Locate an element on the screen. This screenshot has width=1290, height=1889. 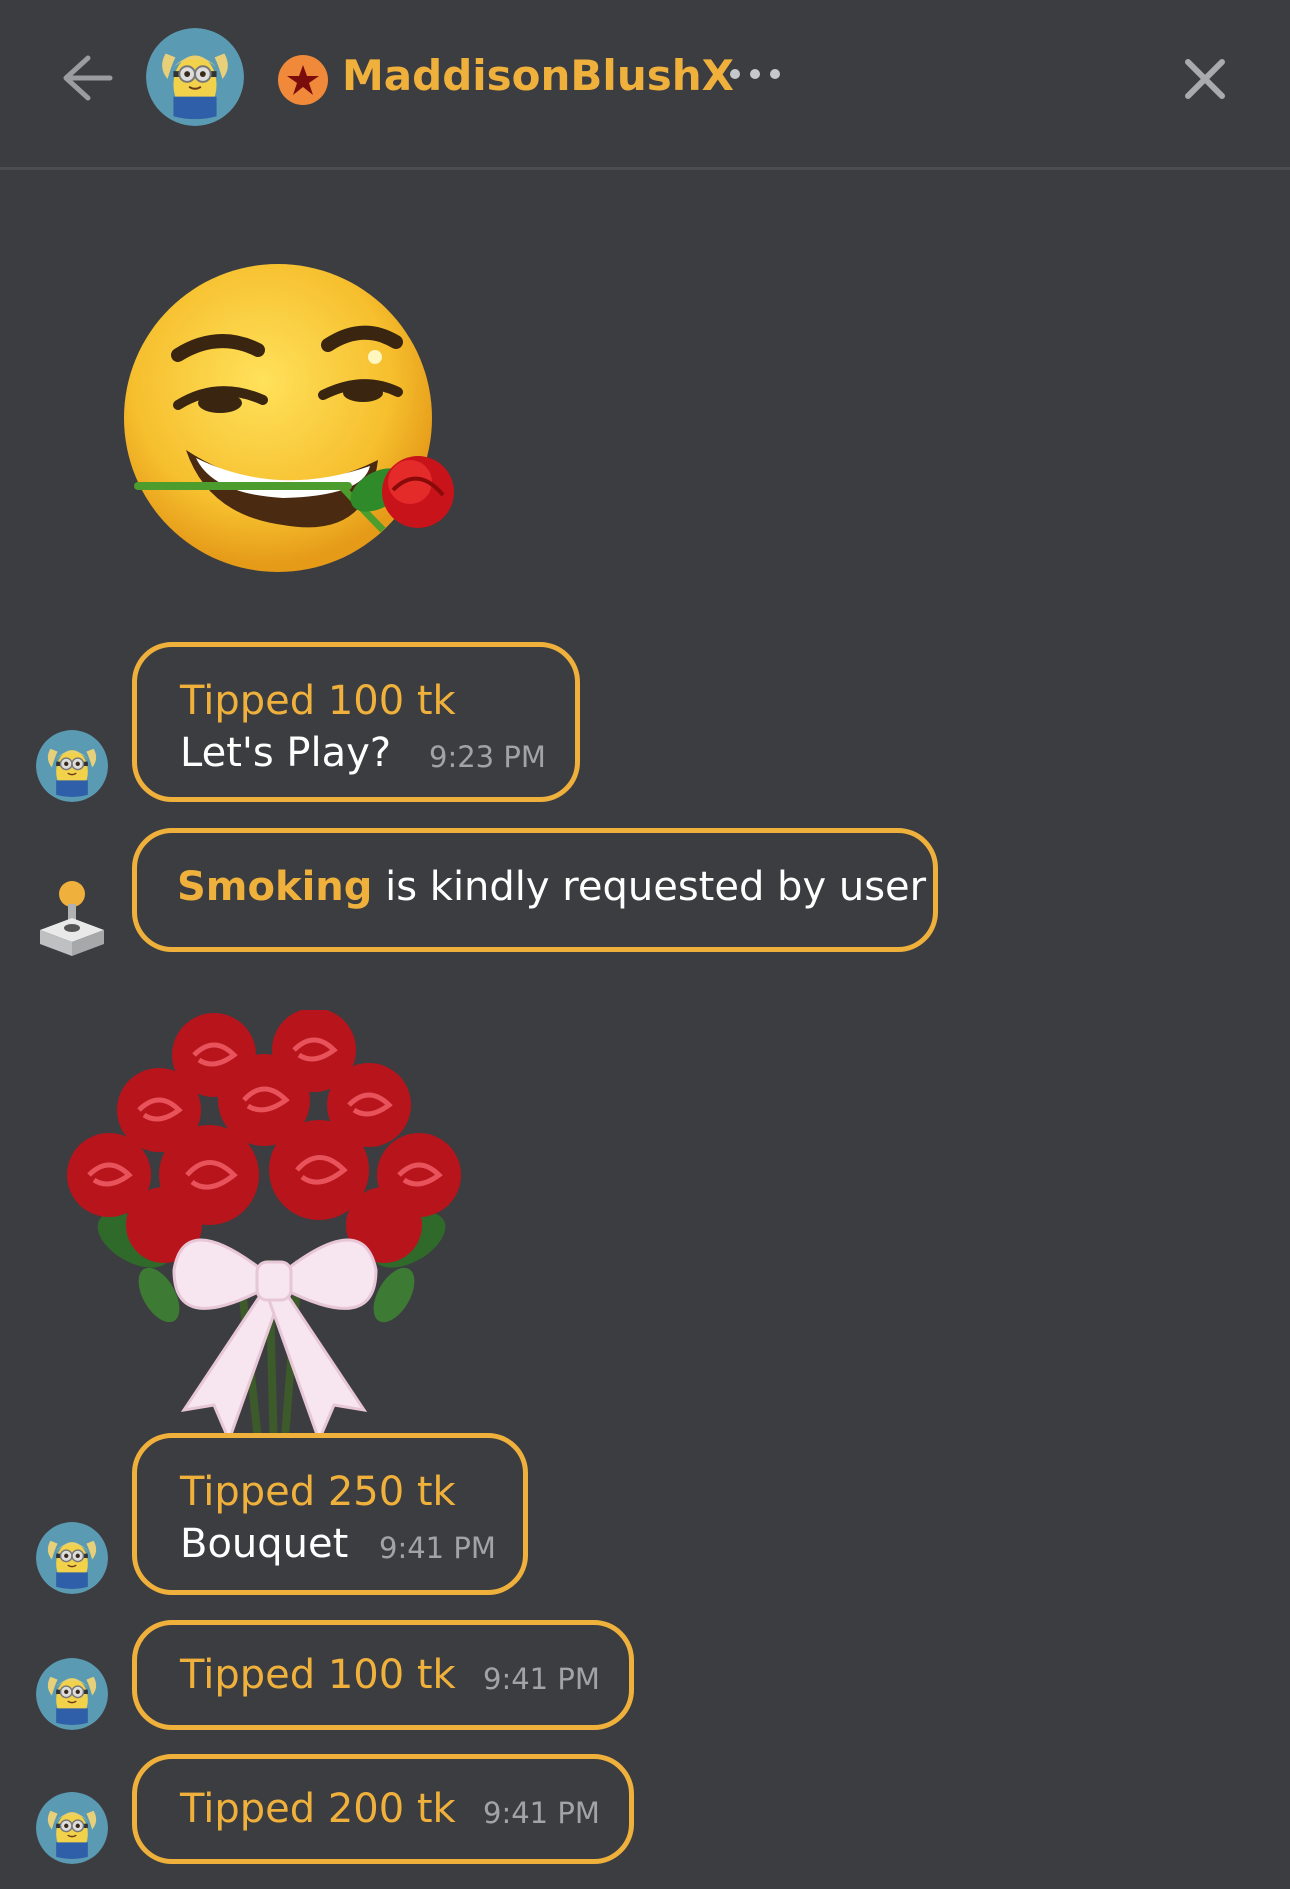
tip-amount: Tipped 250 tk is located at coordinates (318, 1492).